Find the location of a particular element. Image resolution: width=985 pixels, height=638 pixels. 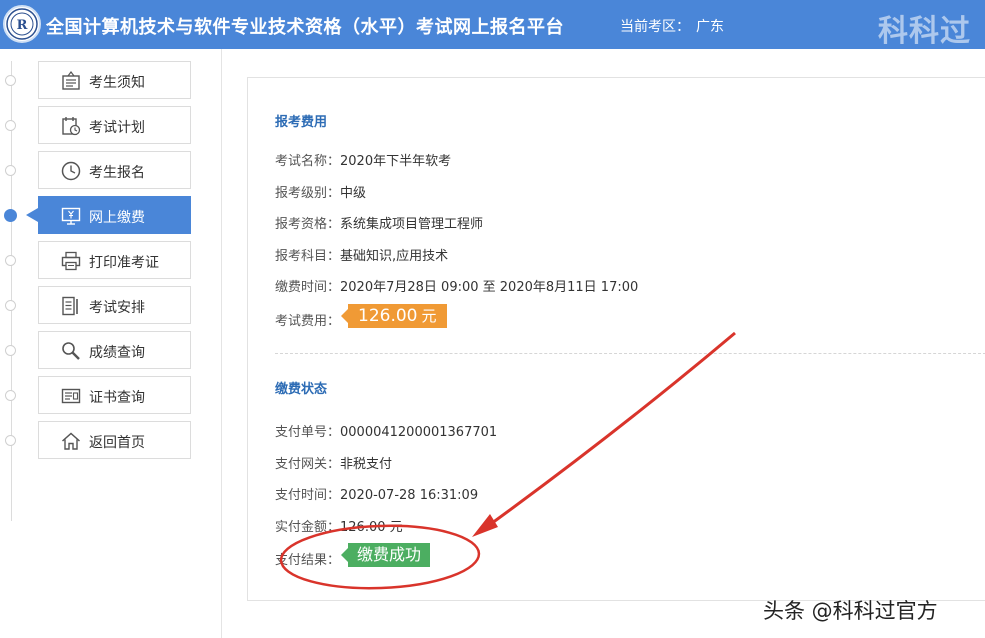

level-label: 报考级别： is located at coordinates (308, 193).